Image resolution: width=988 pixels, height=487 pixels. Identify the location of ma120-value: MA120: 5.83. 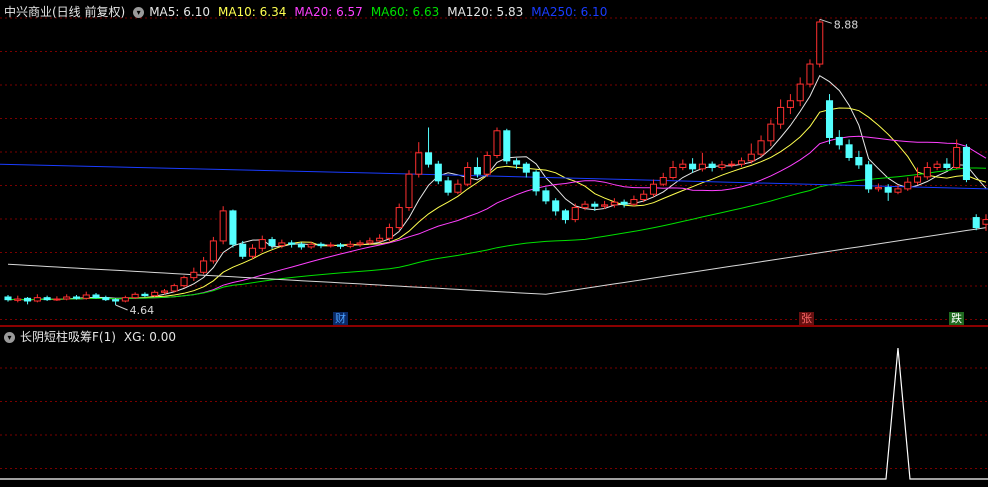
(485, 12).